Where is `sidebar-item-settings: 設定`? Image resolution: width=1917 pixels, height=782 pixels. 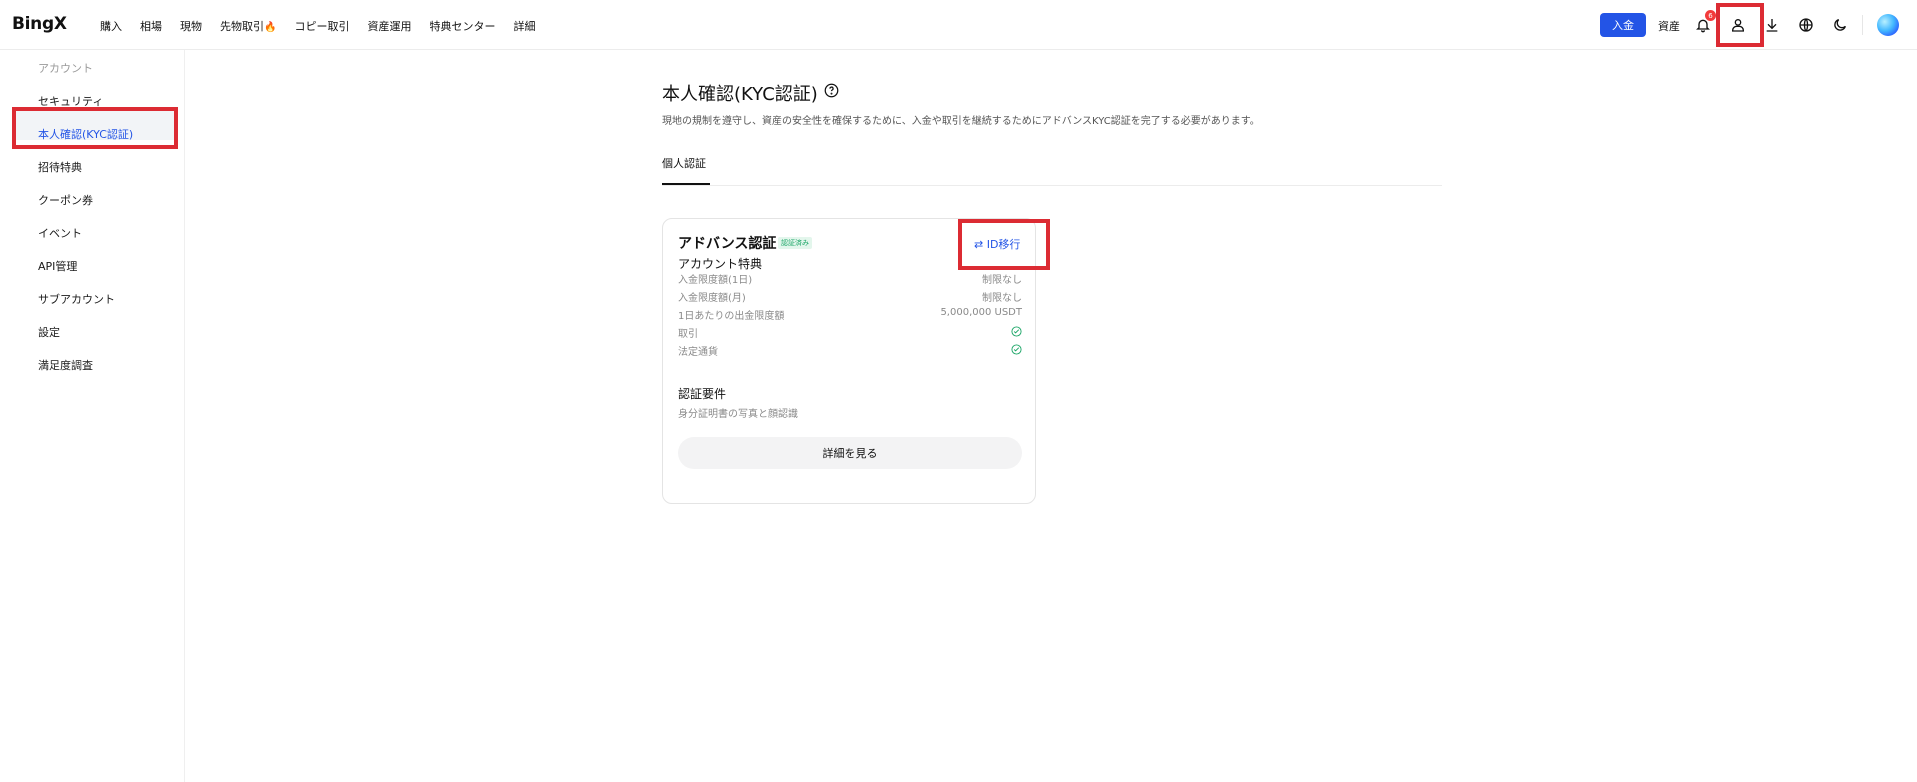 sidebar-item-settings: 設定 is located at coordinates (49, 332).